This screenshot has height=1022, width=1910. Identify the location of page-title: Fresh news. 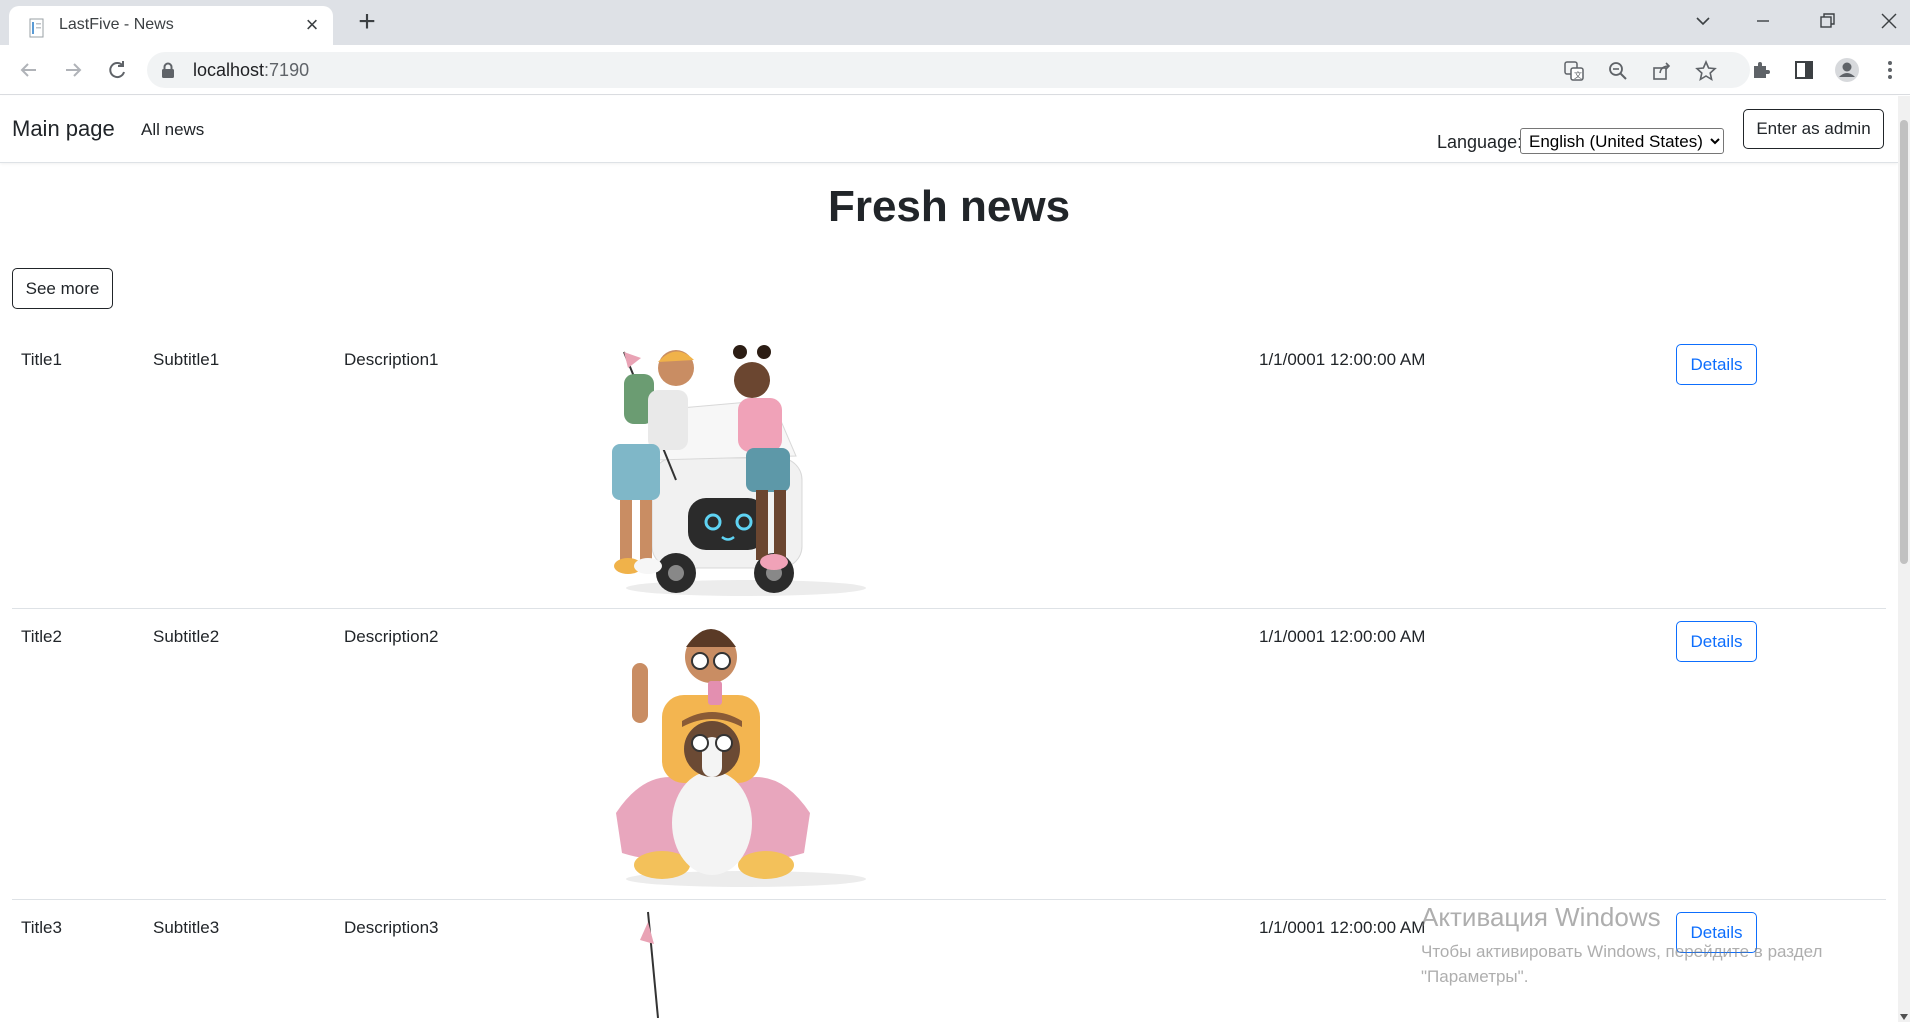
(949, 206).